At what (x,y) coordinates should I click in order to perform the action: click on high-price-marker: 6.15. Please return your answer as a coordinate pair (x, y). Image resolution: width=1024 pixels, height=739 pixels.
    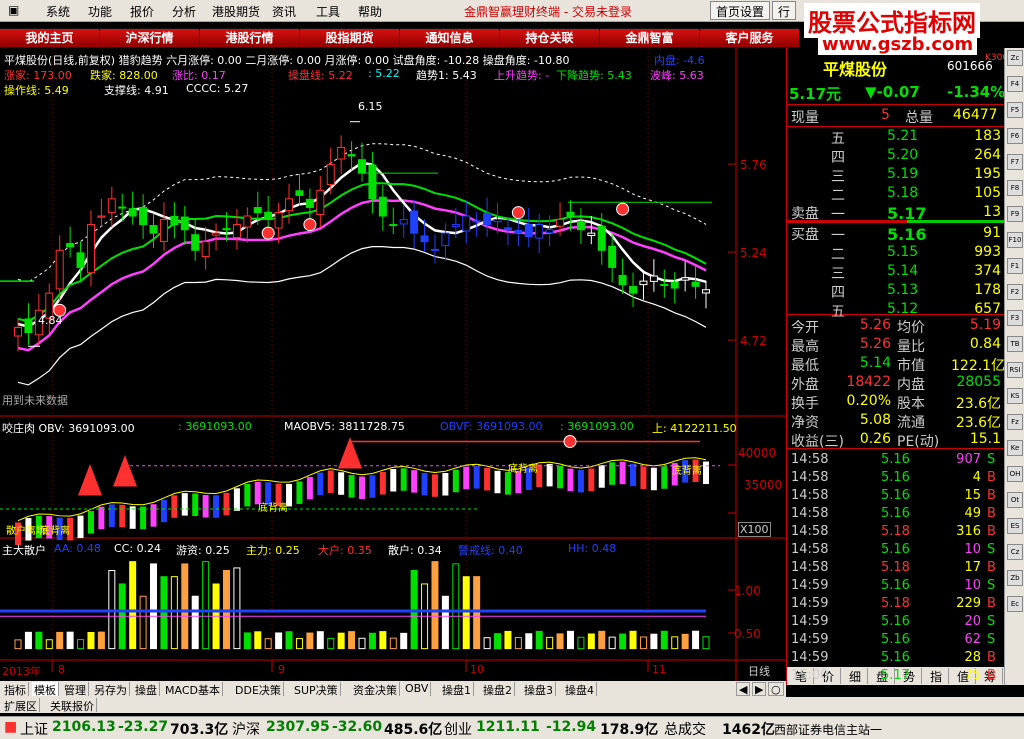
    Looking at the image, I should click on (370, 106).